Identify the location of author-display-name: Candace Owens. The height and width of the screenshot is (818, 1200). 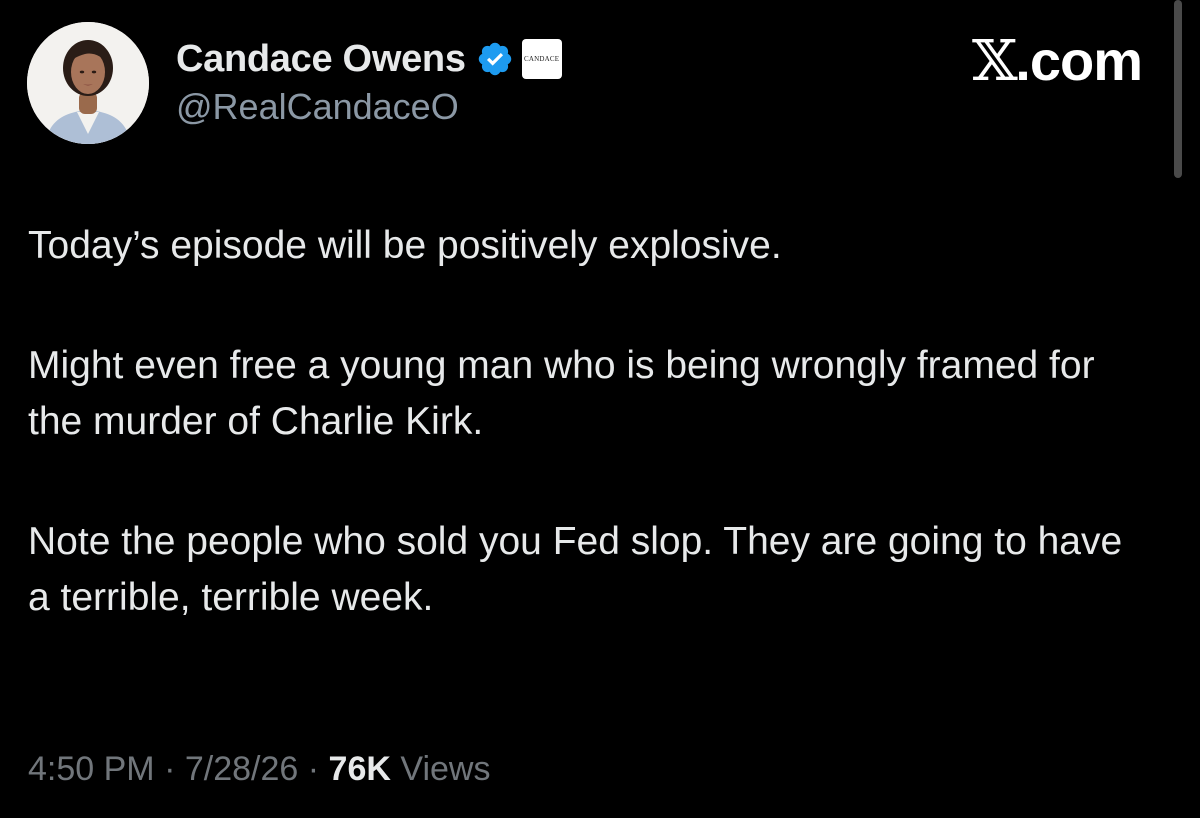
(321, 59).